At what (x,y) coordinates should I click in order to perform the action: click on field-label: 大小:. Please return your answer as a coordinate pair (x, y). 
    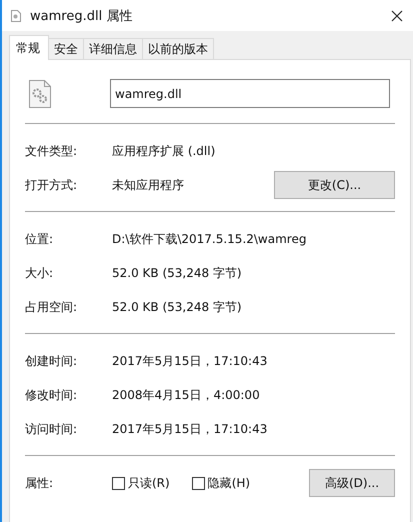
    Looking at the image, I should click on (39, 273).